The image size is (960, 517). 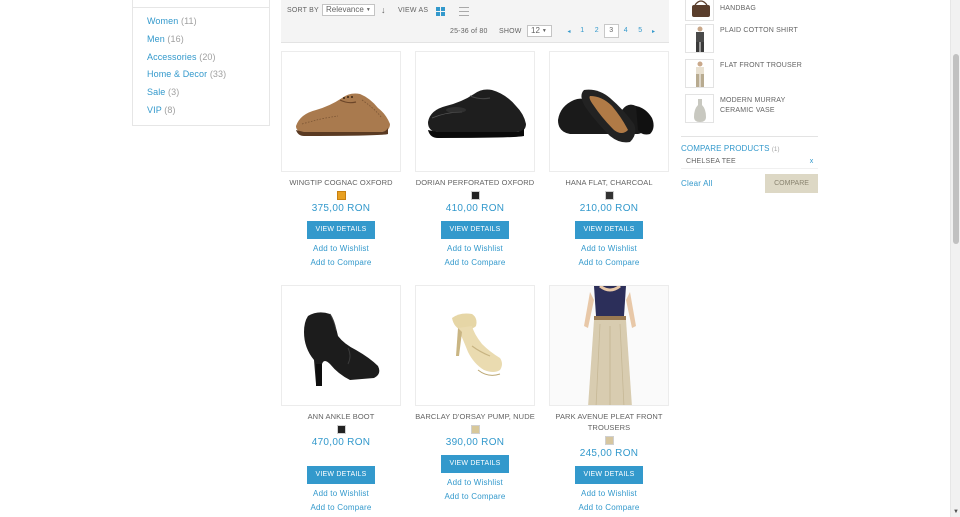 I want to click on show-per-page-select: 12 ▼, so click(x=539, y=31).